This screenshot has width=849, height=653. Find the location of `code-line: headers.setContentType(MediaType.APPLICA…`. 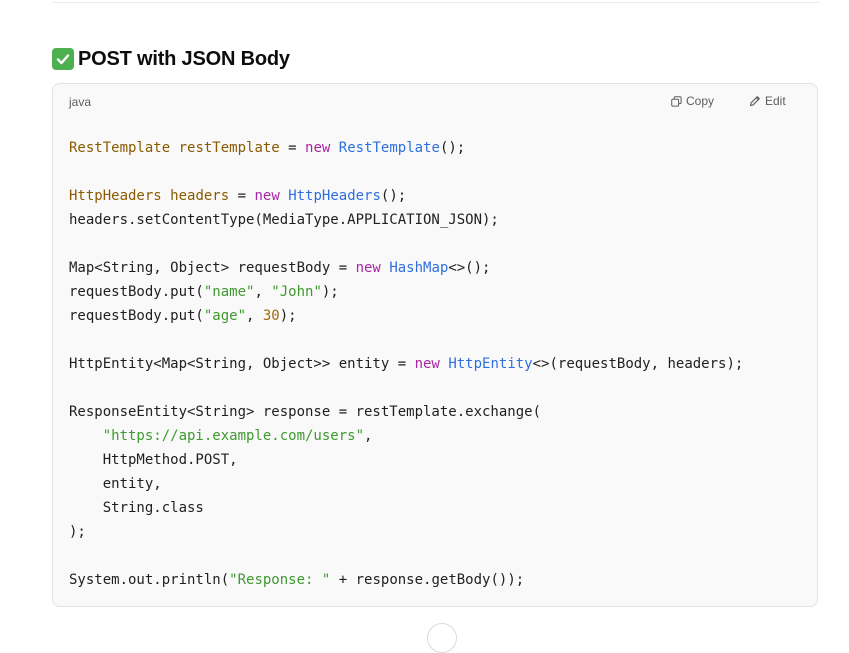

code-line: headers.setContentType(MediaType.APPLICA… is located at coordinates (406, 220).